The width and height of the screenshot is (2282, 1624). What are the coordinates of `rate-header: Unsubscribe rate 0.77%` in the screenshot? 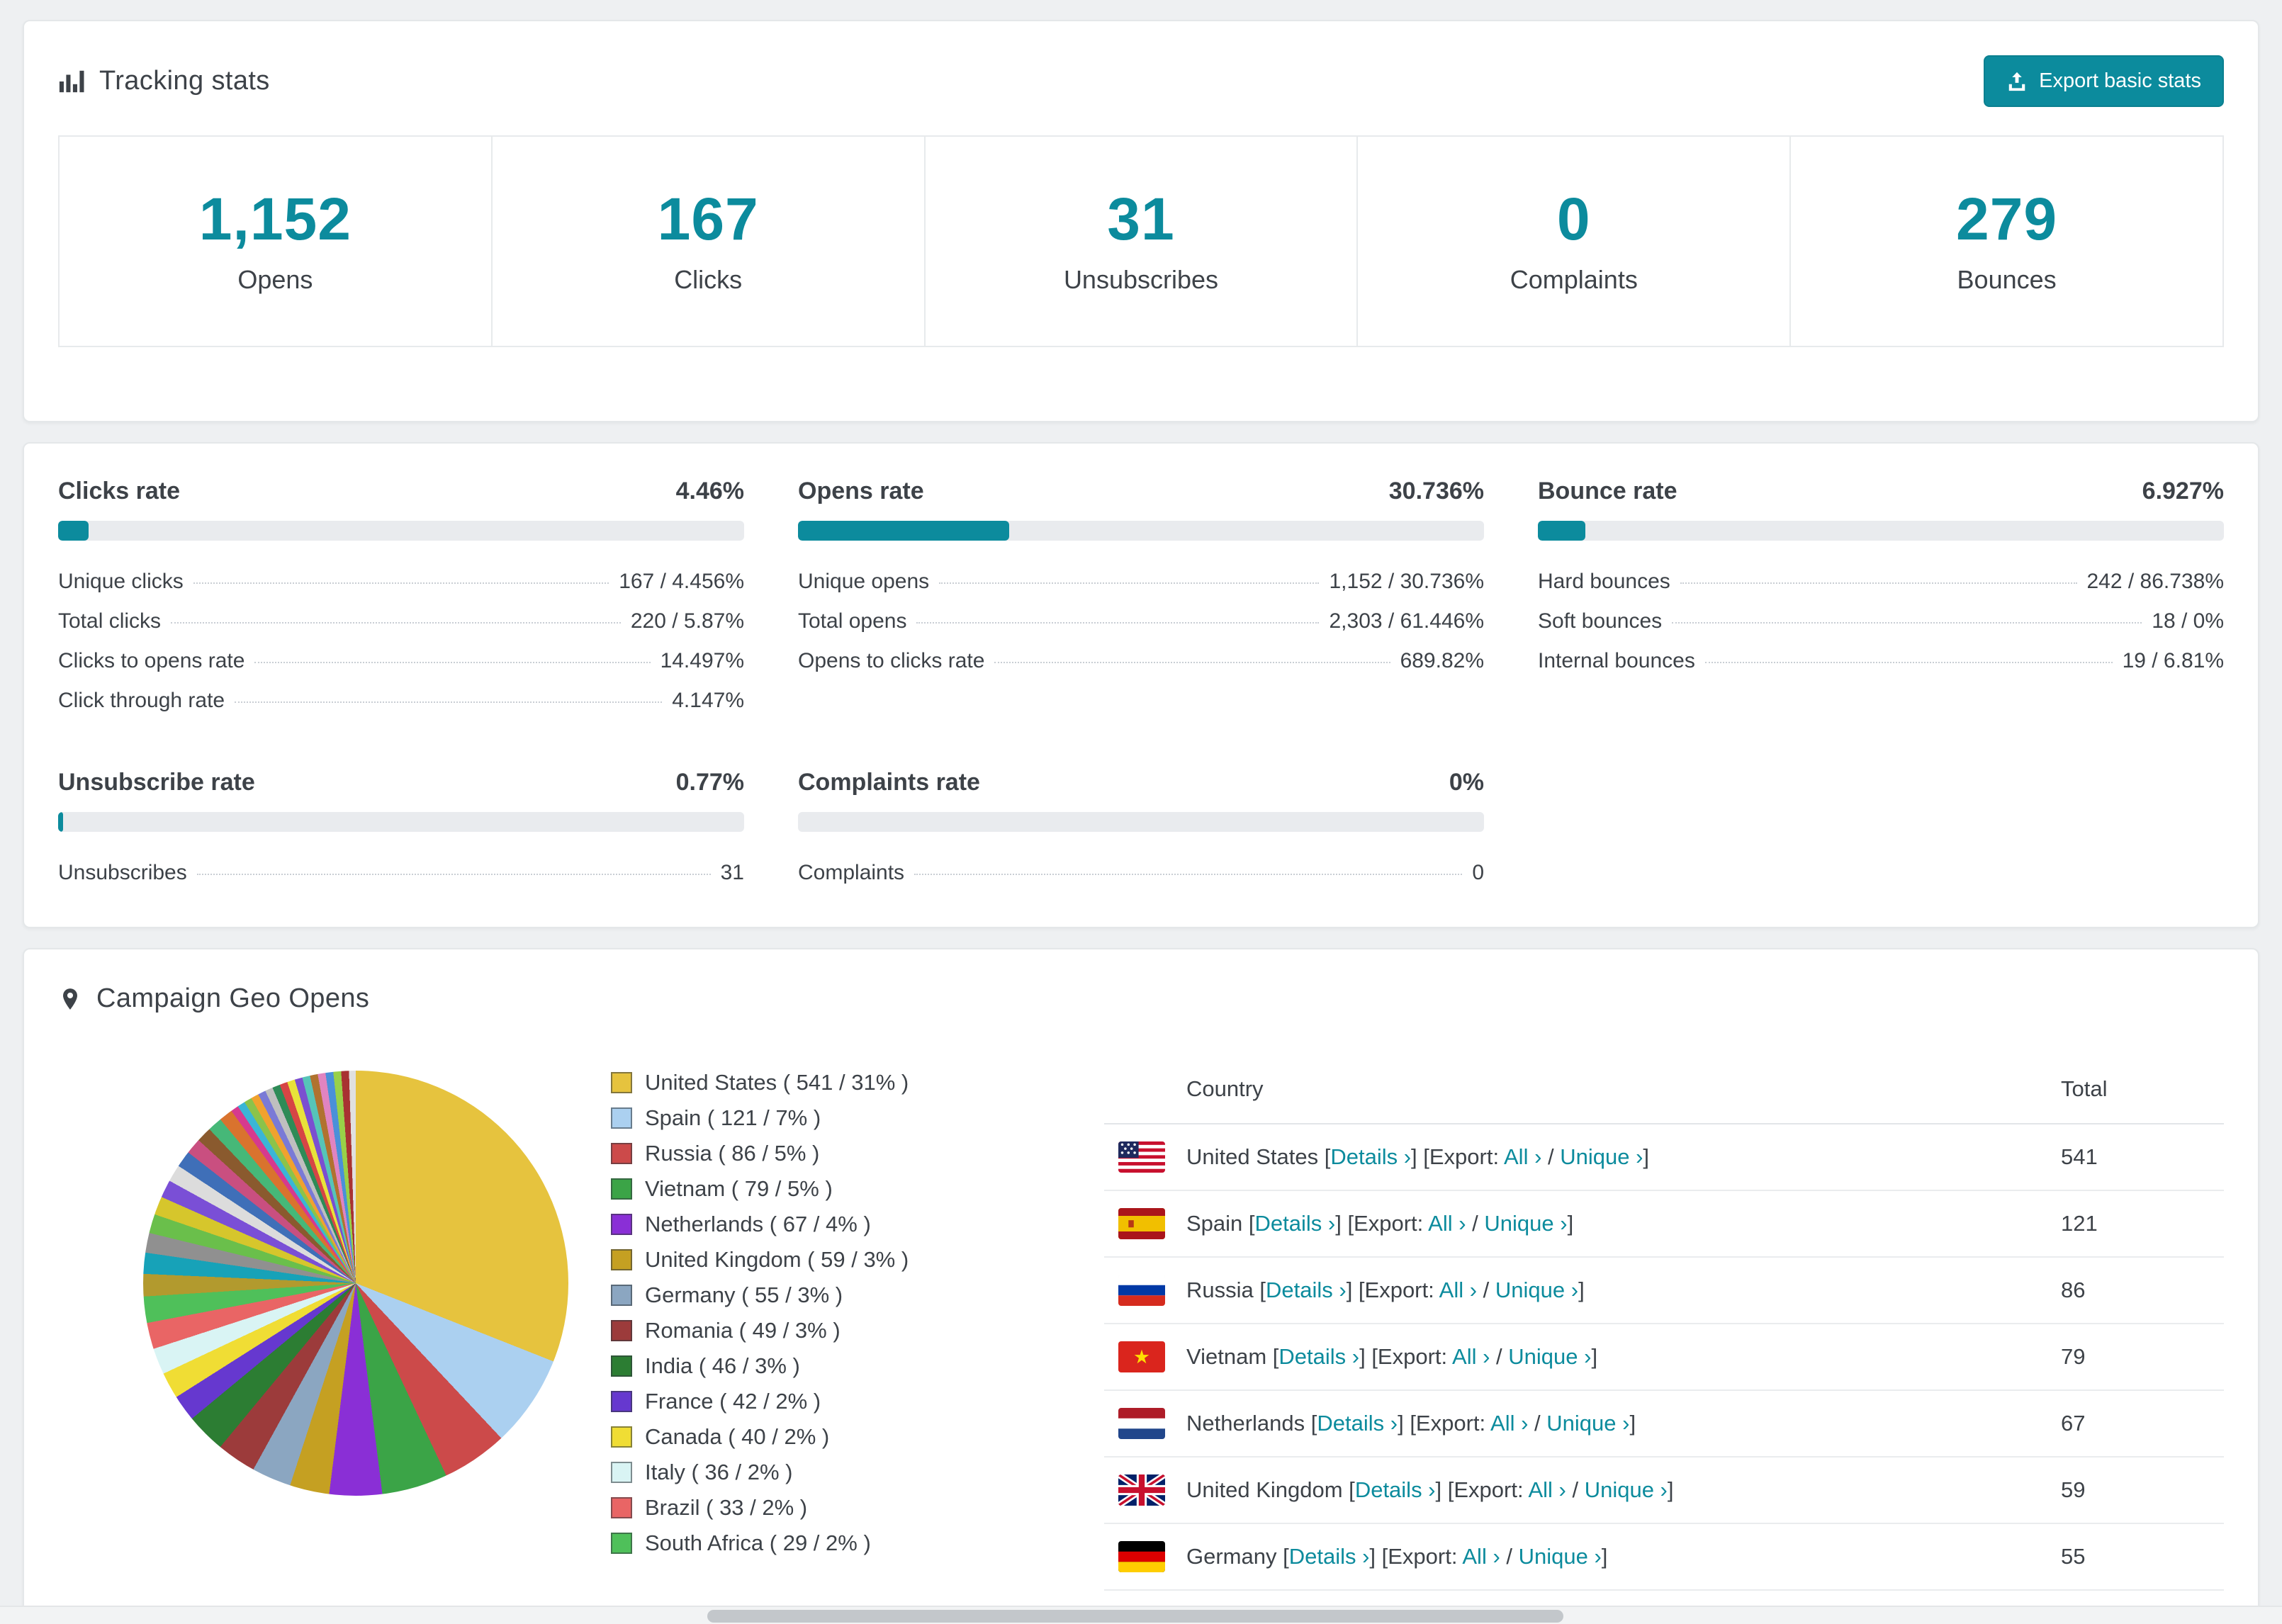 It's located at (401, 782).